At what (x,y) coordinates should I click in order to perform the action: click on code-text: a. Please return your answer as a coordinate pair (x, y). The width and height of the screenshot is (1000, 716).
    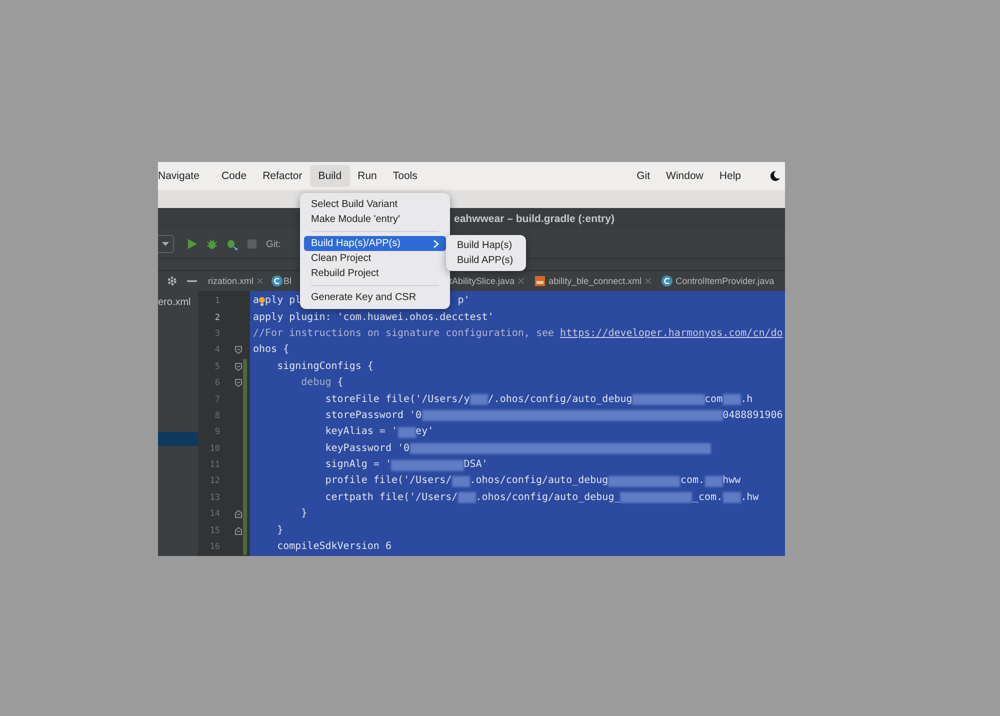
    Looking at the image, I should click on (256, 301).